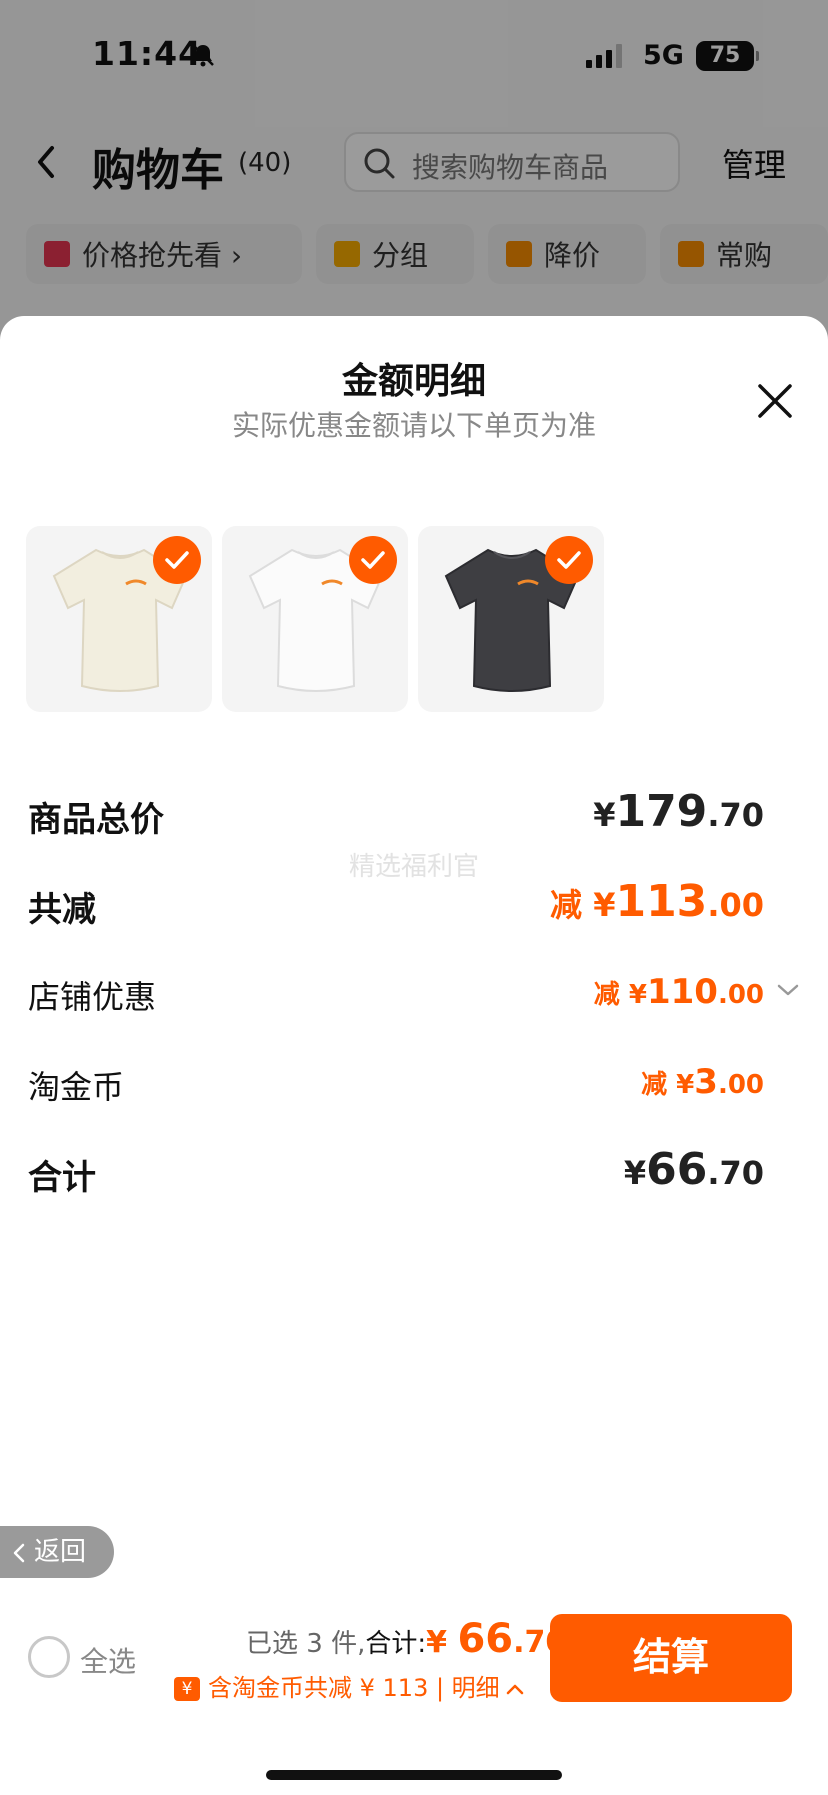 This screenshot has height=1795, width=828. I want to click on total-label: 合计:, so click(396, 1644).